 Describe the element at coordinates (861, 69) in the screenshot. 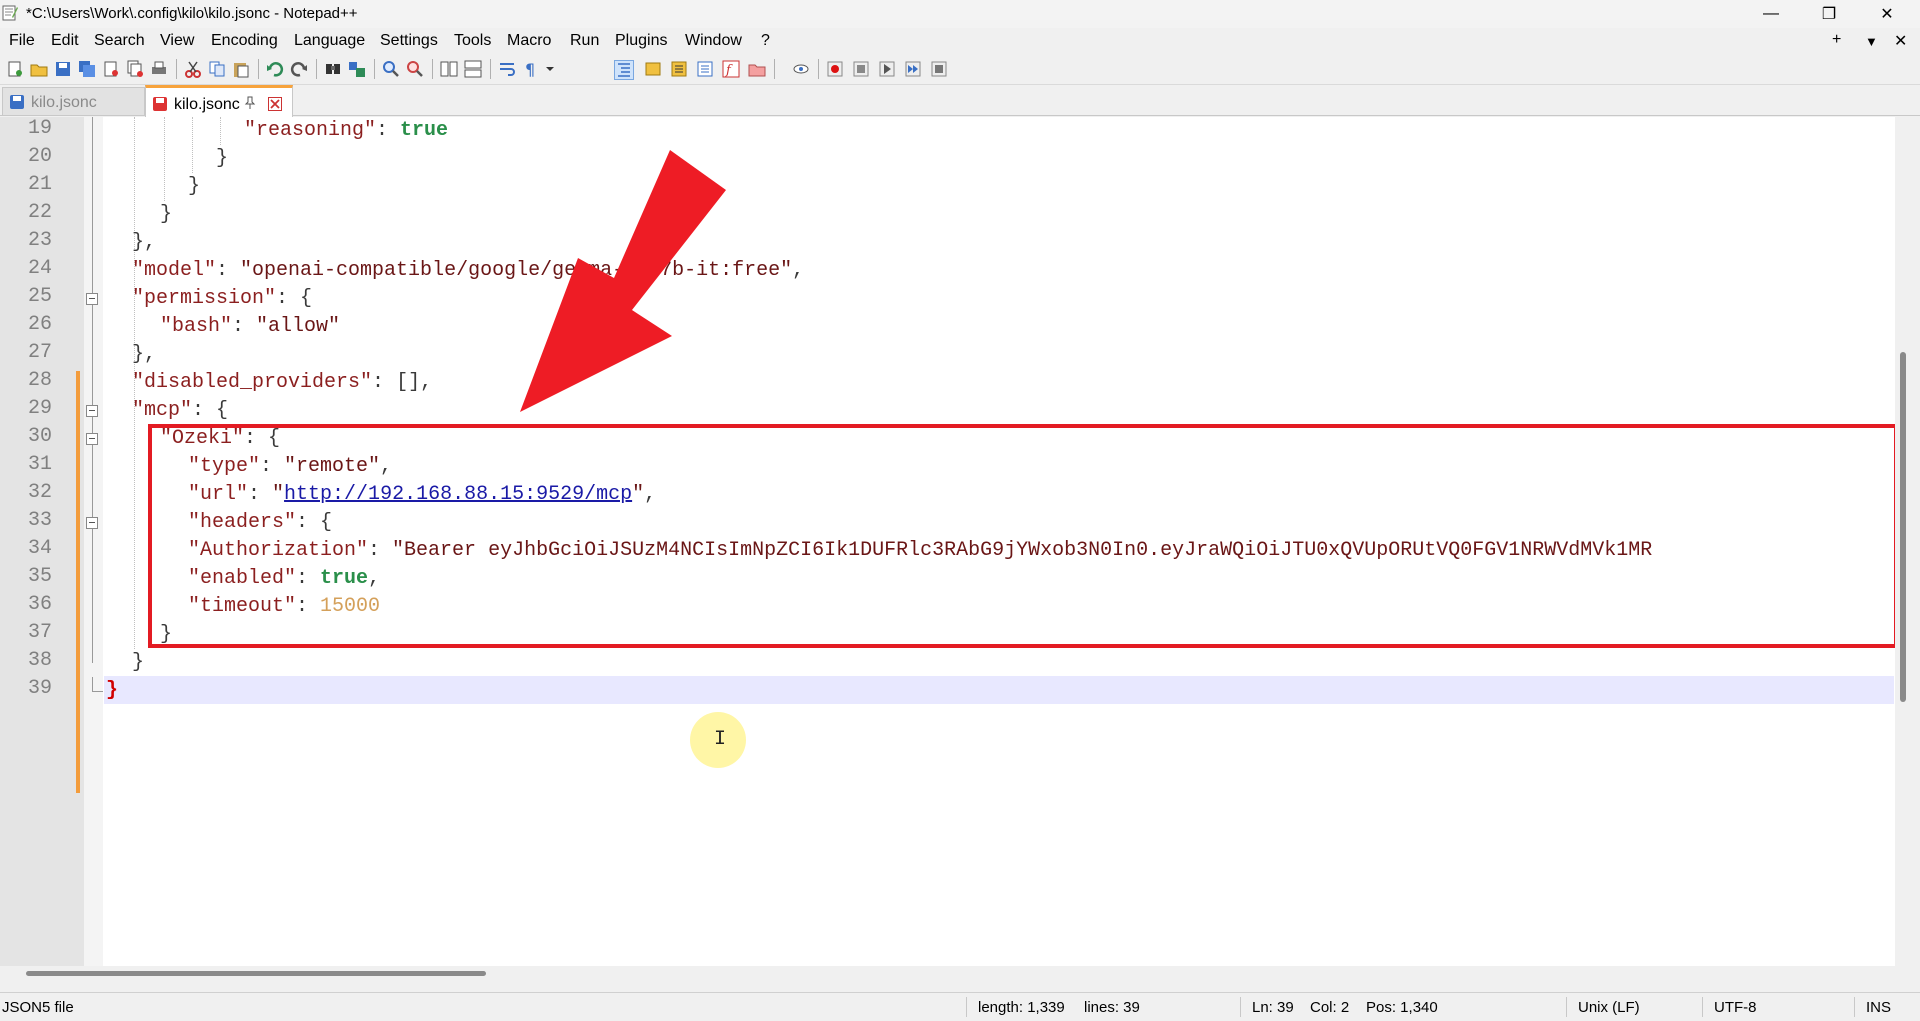

I see `stop-macro-icon` at that location.